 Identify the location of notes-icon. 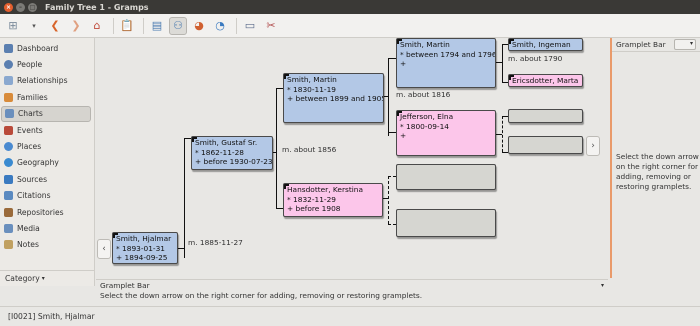
(8, 245).